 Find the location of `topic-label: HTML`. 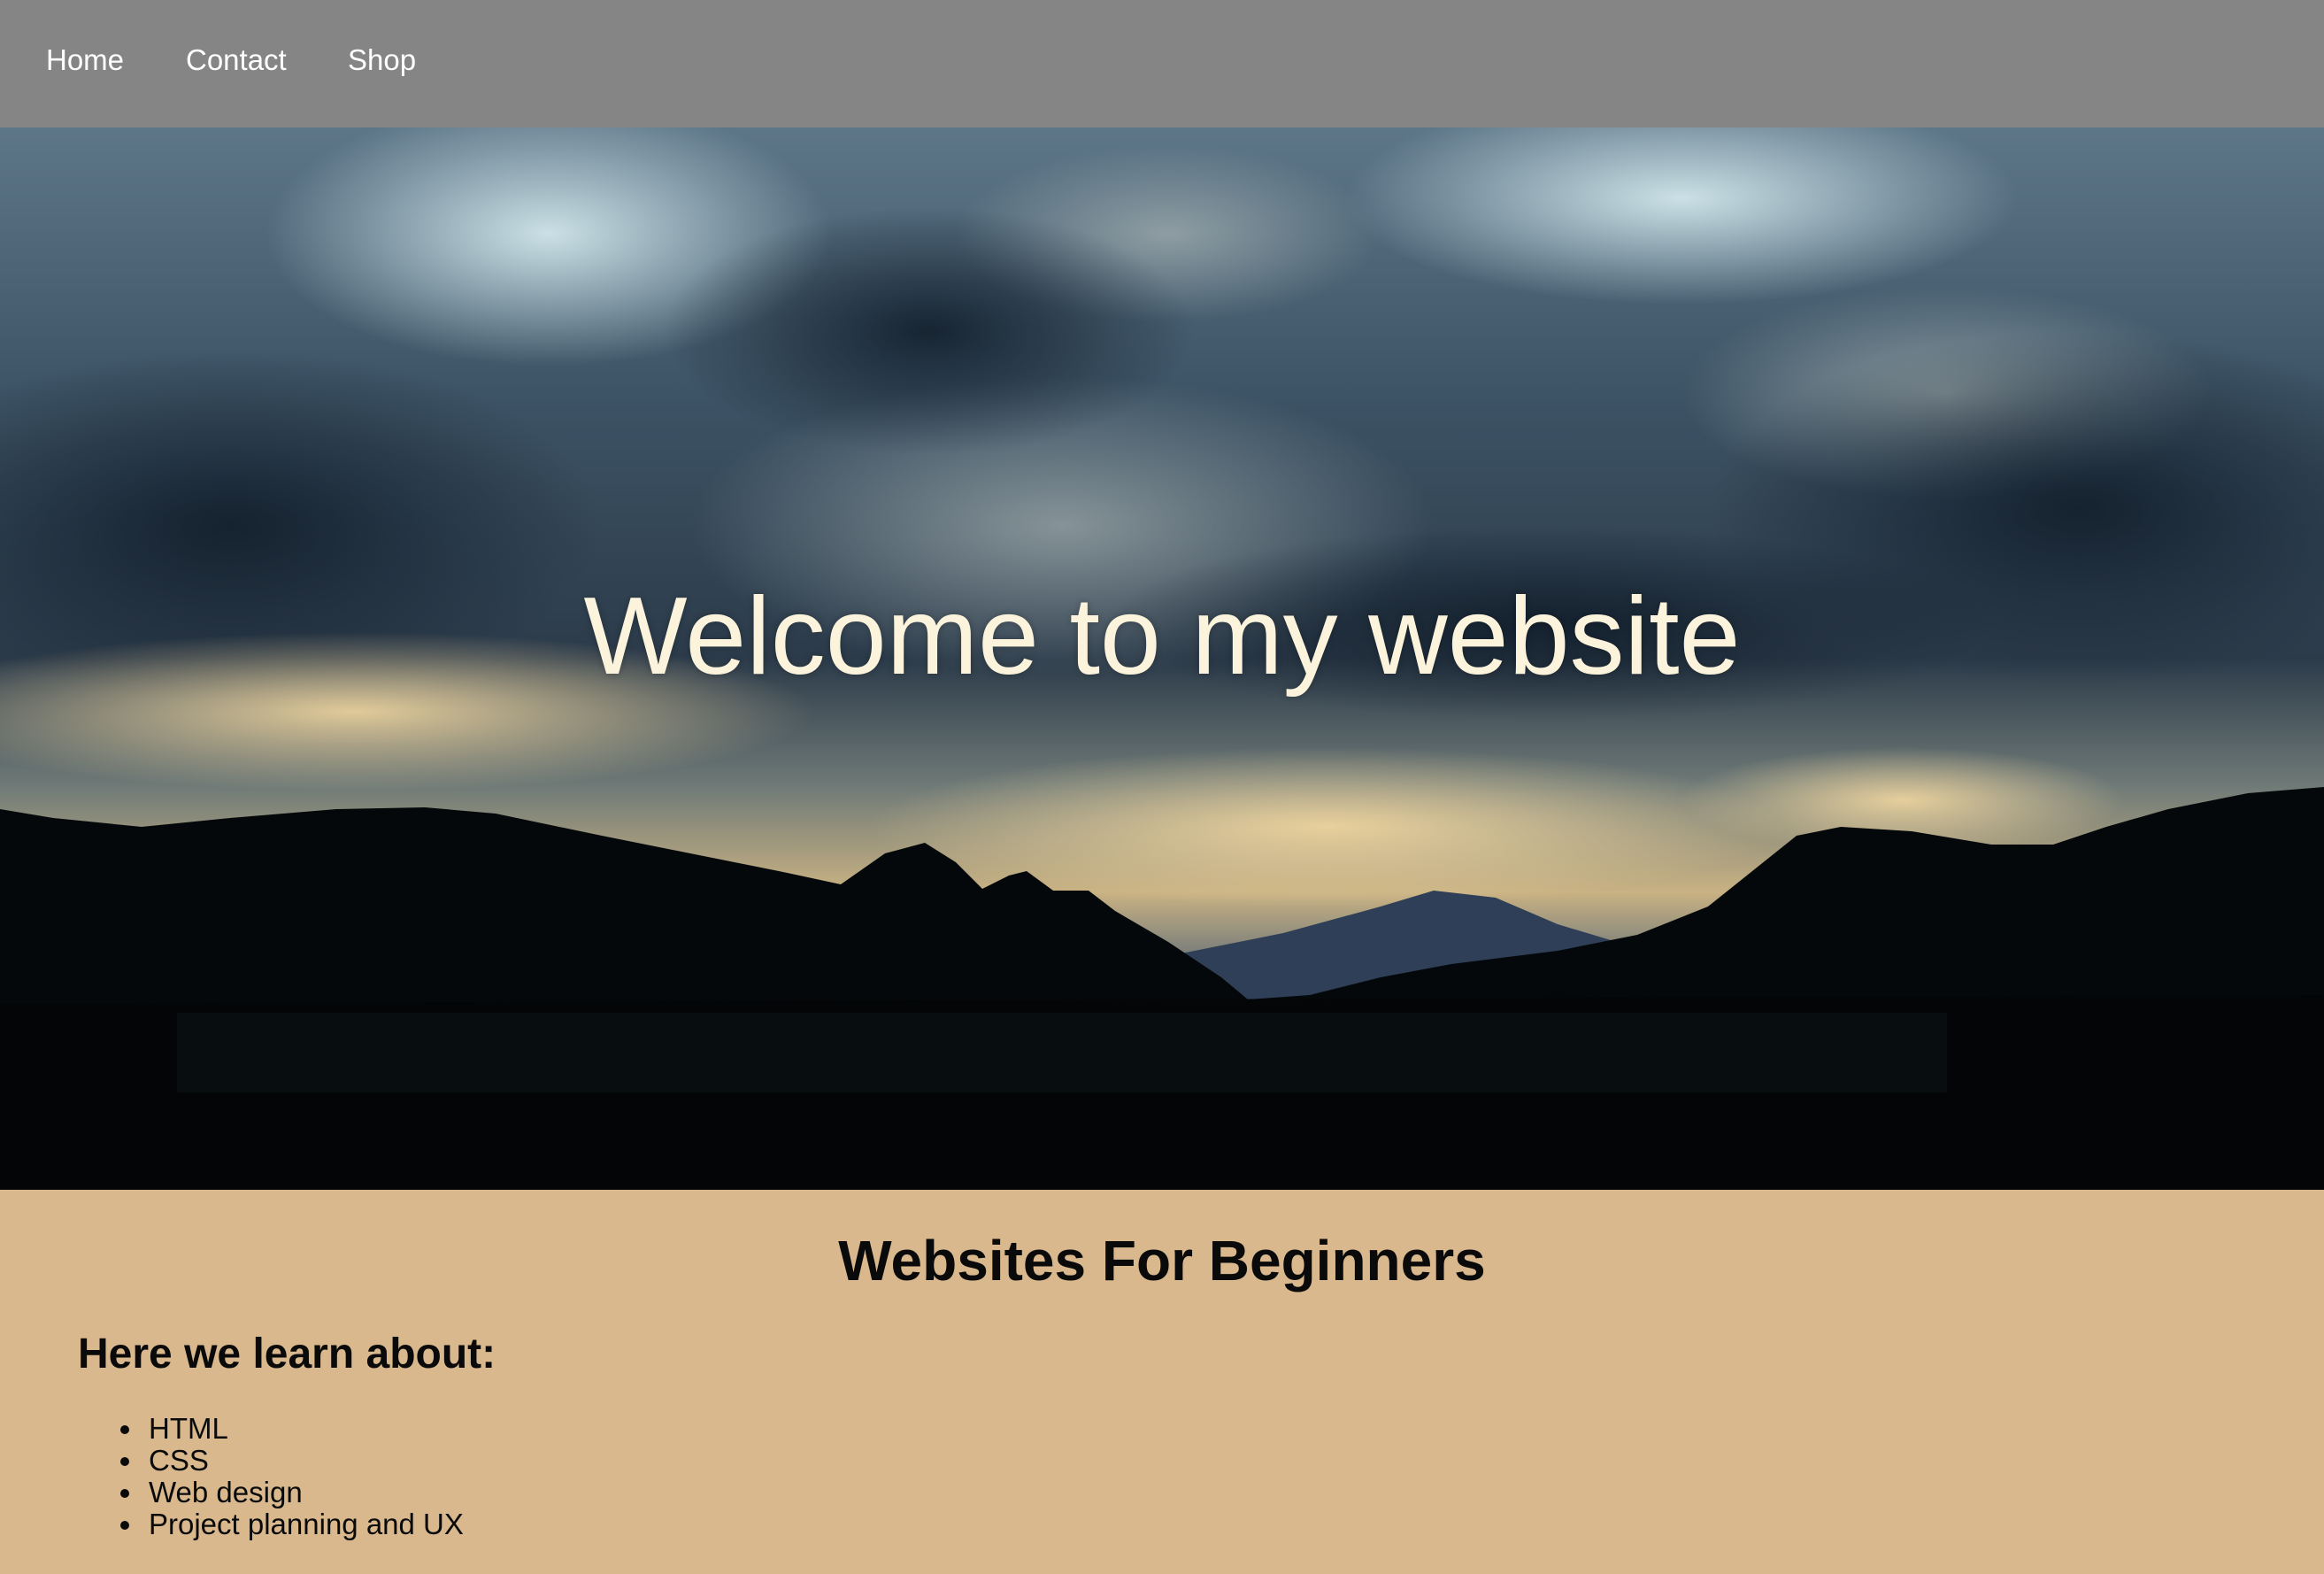

topic-label: HTML is located at coordinates (188, 1428).